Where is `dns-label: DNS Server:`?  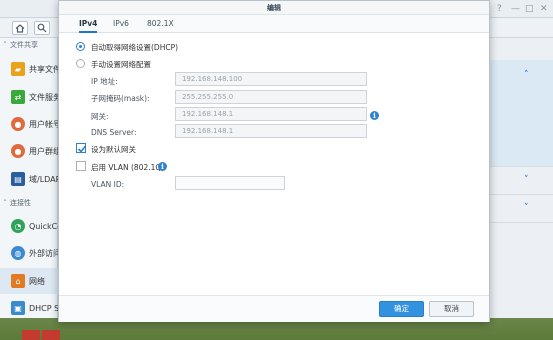 dns-label: DNS Server: is located at coordinates (114, 132).